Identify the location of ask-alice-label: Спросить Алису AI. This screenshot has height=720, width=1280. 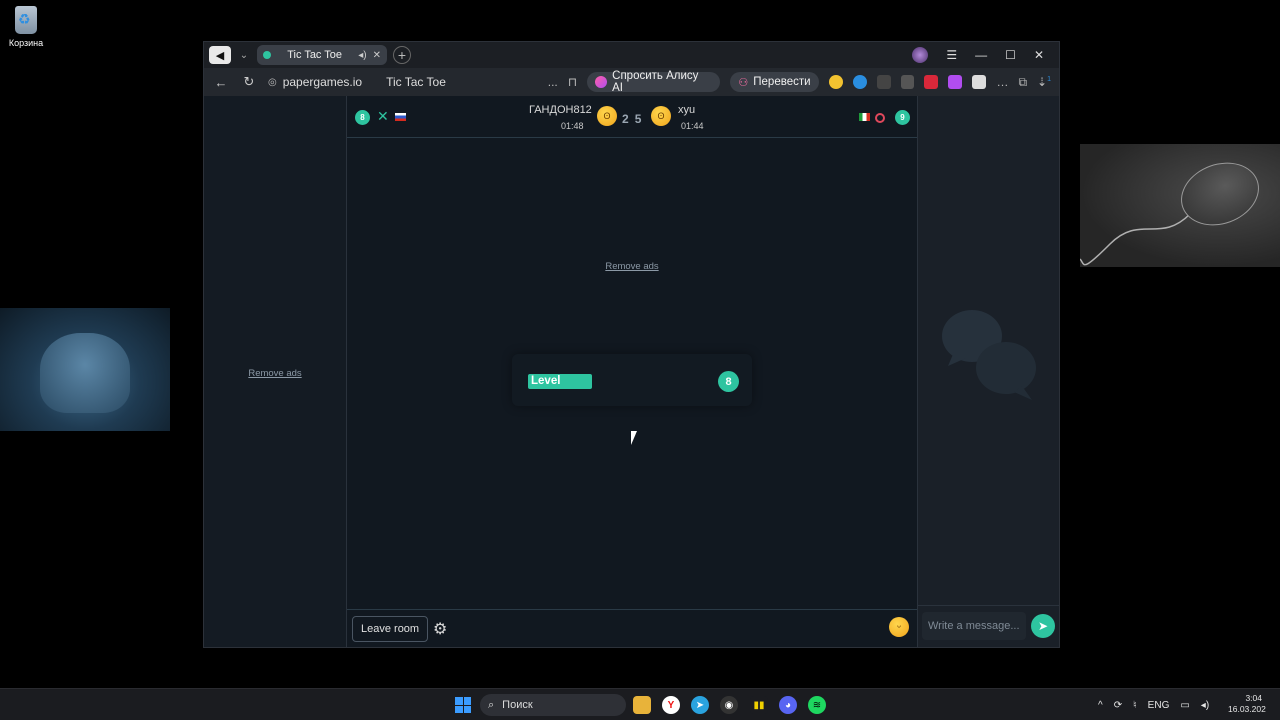
(655, 82).